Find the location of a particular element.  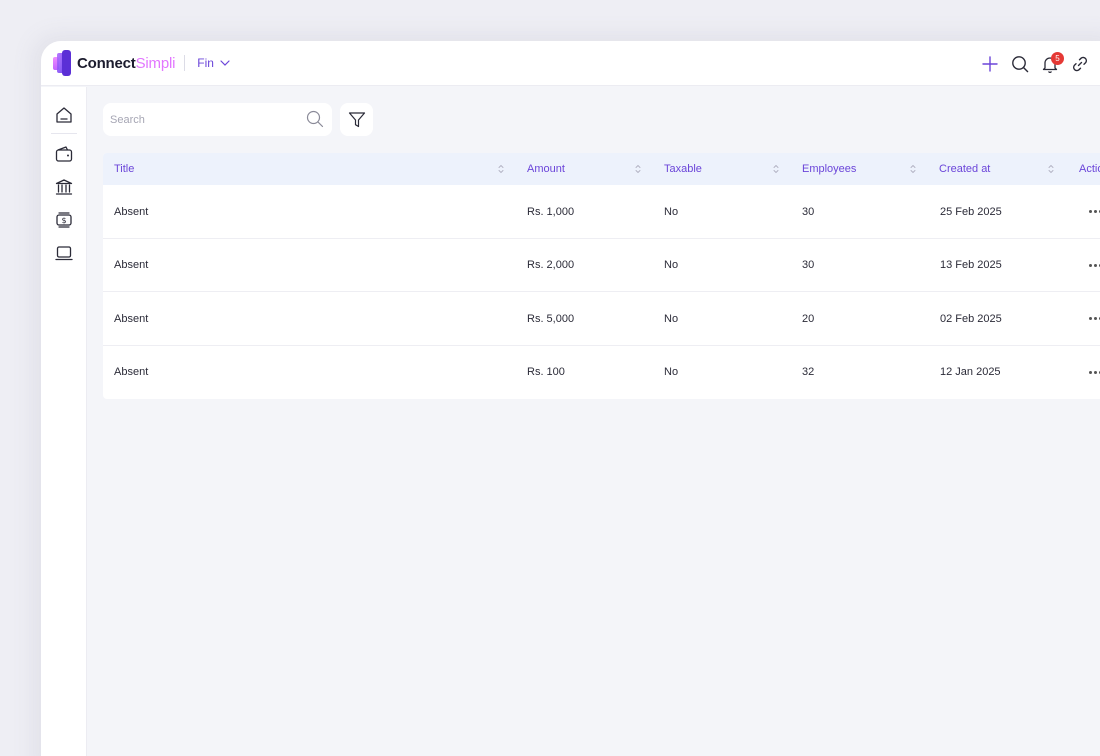

table-row: Absent Rs. 100 No 32 12 Jan 2025 is located at coordinates (601, 373).